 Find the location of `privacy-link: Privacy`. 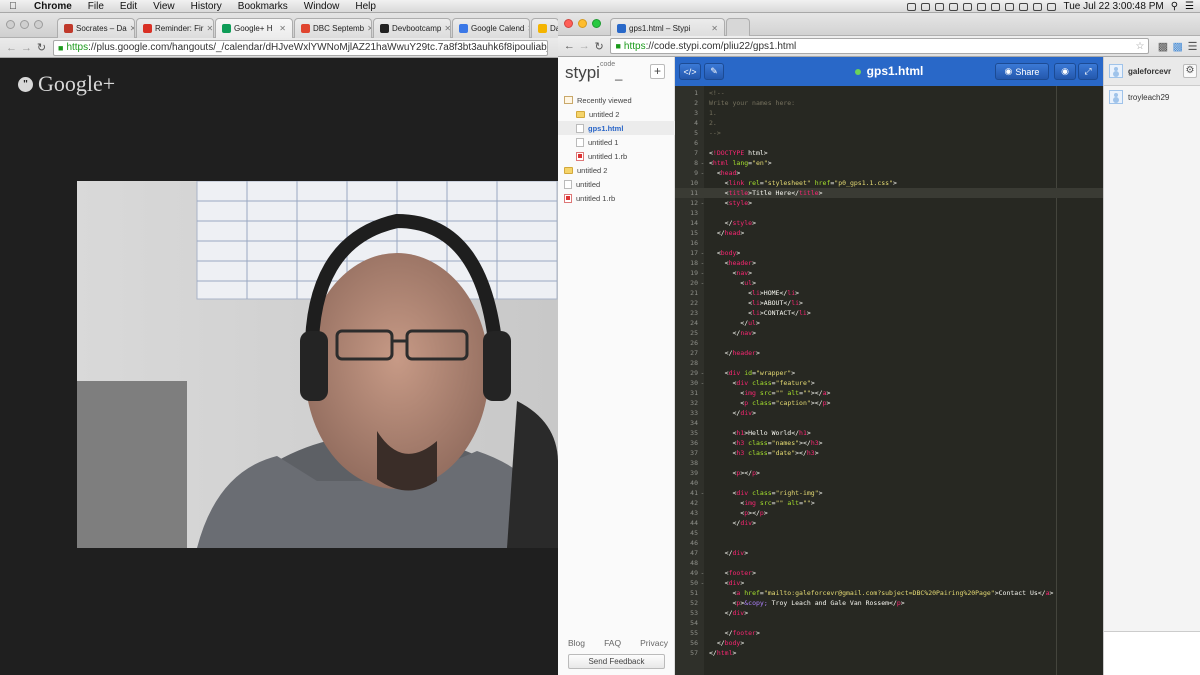

privacy-link: Privacy is located at coordinates (654, 643).